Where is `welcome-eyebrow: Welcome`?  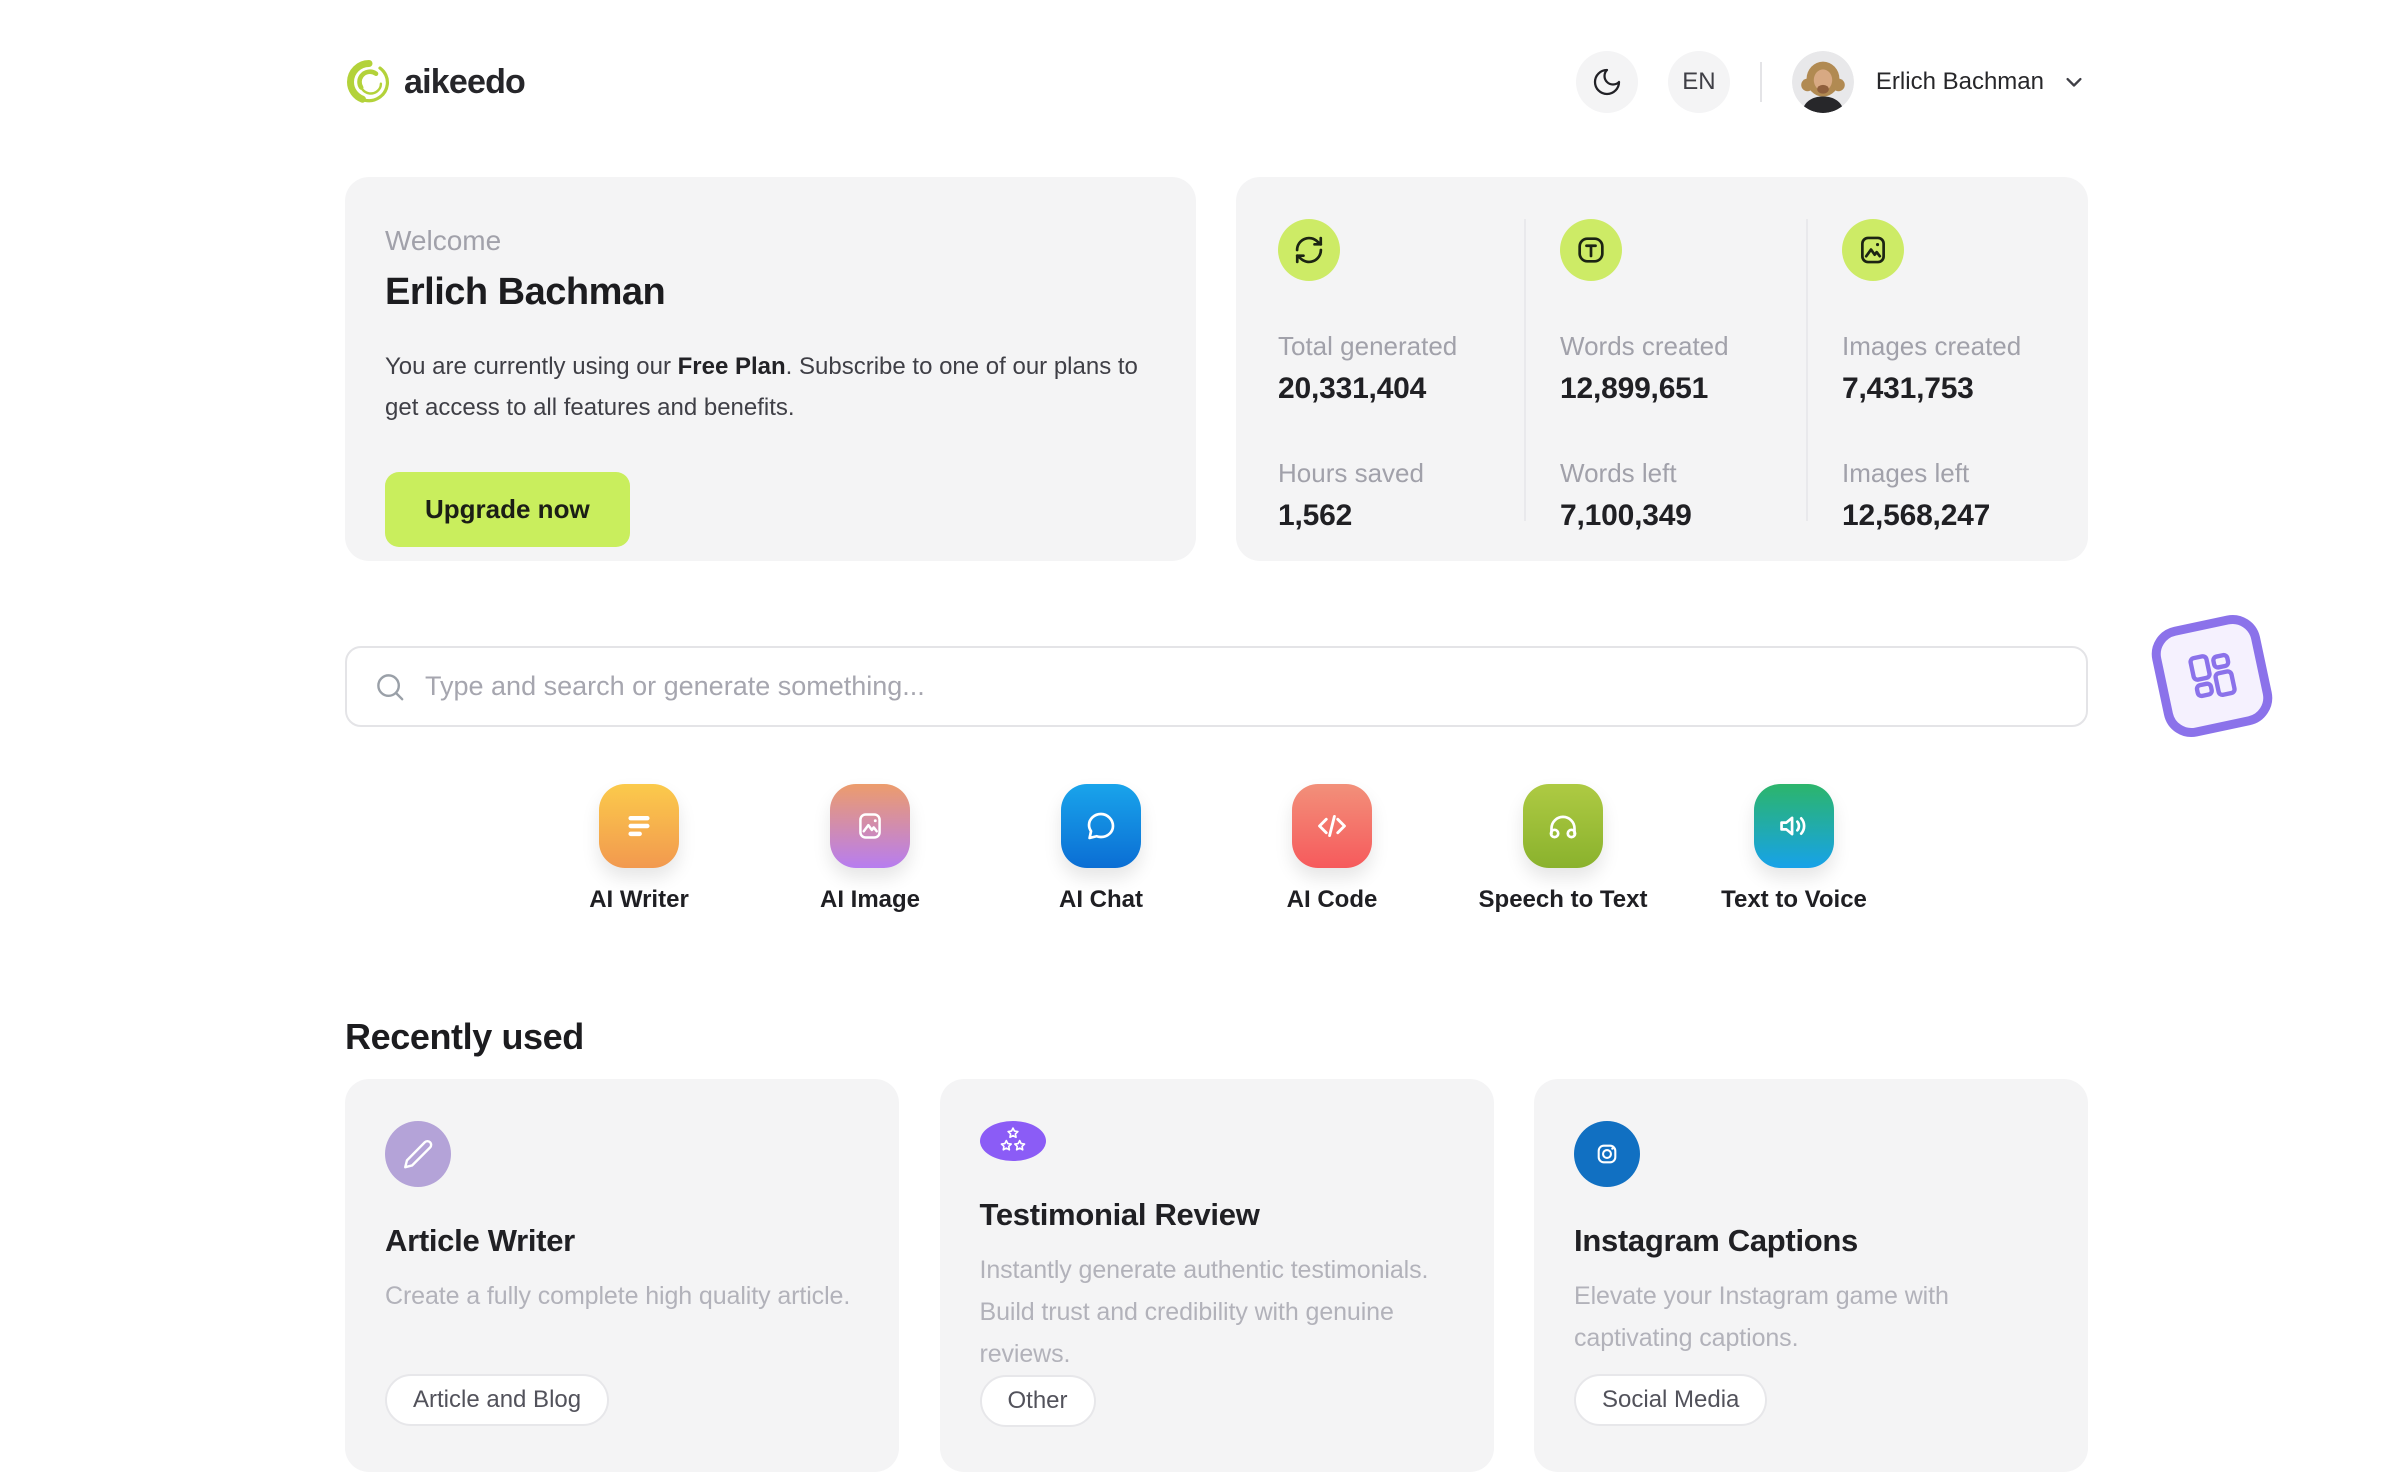
welcome-eyebrow: Welcome is located at coordinates (443, 240).